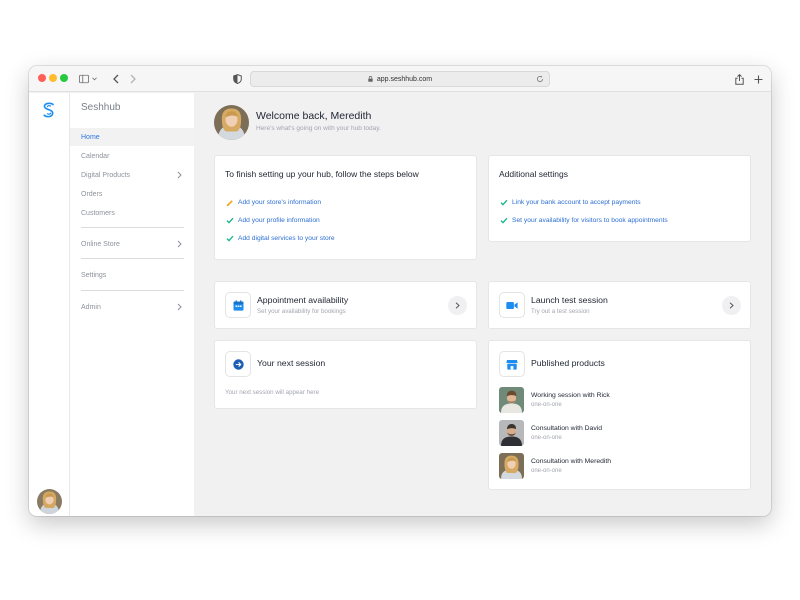 This screenshot has width=800, height=600. I want to click on sidebar-item-digital-products: Digital Products, so click(132, 175).